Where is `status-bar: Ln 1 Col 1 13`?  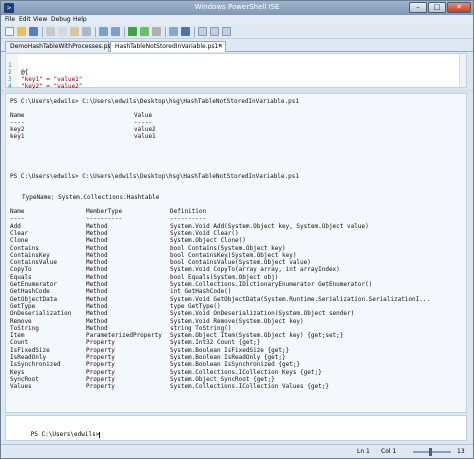
status-bar: Ln 1 Col 1 13 is located at coordinates (237, 451).